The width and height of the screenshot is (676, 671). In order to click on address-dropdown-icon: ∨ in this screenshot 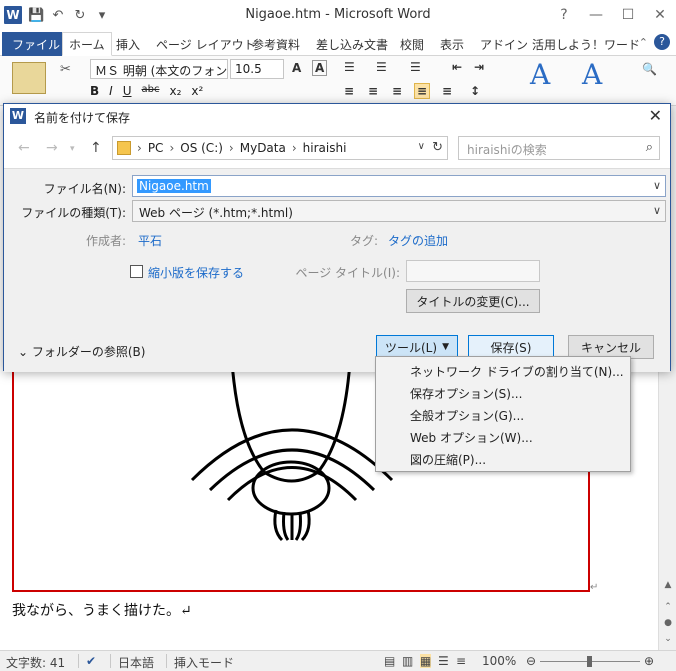, I will do `click(421, 146)`.